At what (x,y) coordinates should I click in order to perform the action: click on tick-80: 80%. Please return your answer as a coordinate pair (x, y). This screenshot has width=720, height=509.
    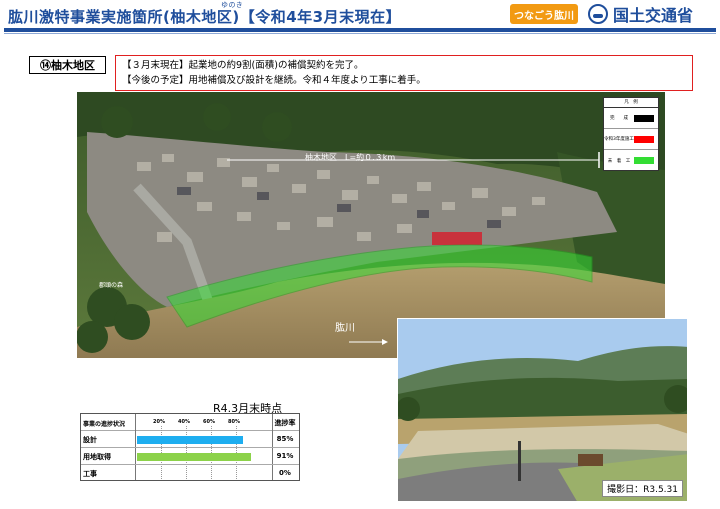
    Looking at the image, I should click on (234, 422).